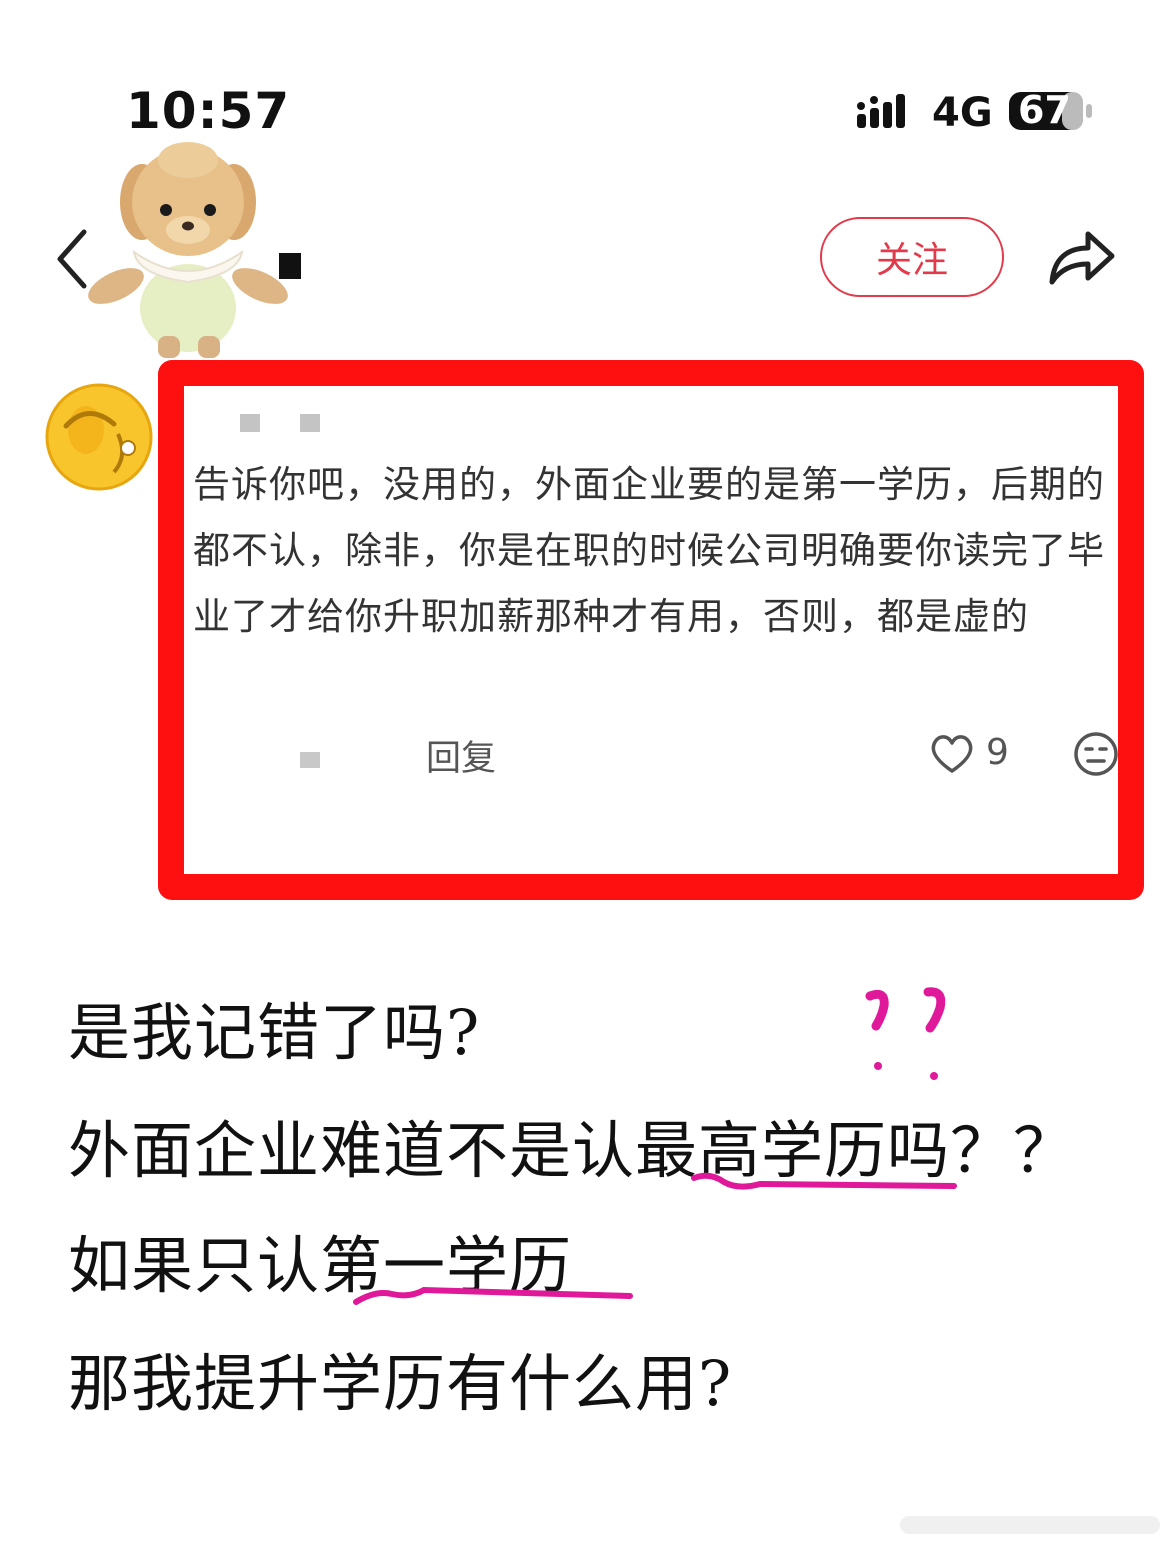 This screenshot has width=1170, height=1549. I want to click on follow-button: 关注, so click(912, 257).